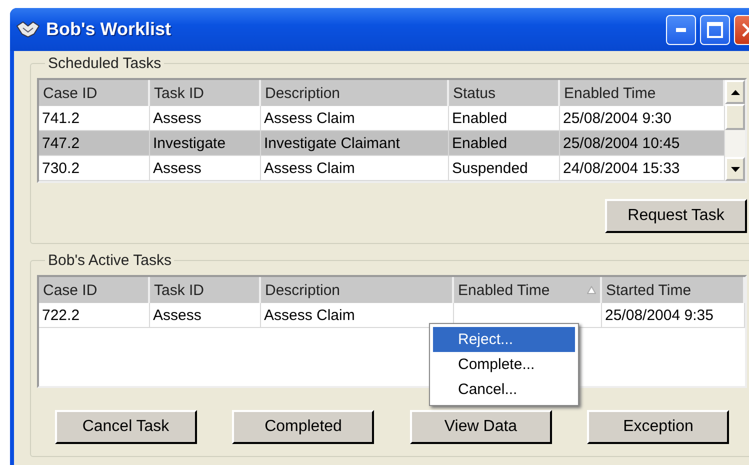  Describe the element at coordinates (673, 315) in the screenshot. I see `table-cell: 25/08/2004 9:35` at that location.